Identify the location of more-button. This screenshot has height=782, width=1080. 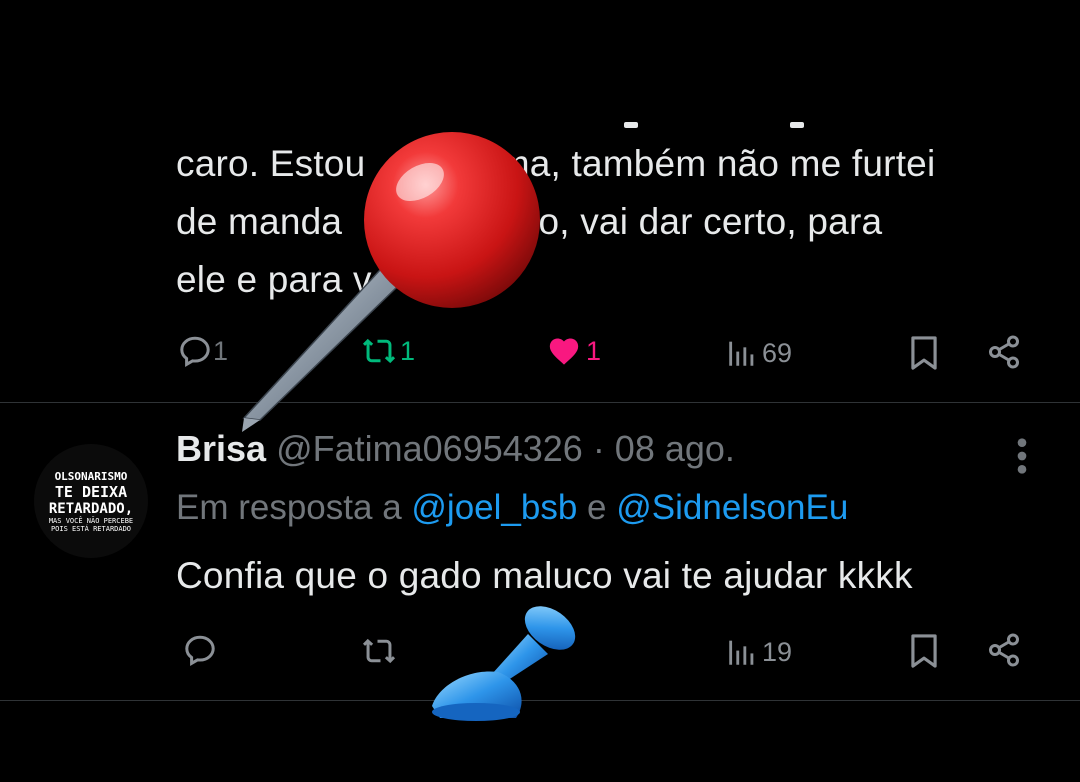
(1022, 458).